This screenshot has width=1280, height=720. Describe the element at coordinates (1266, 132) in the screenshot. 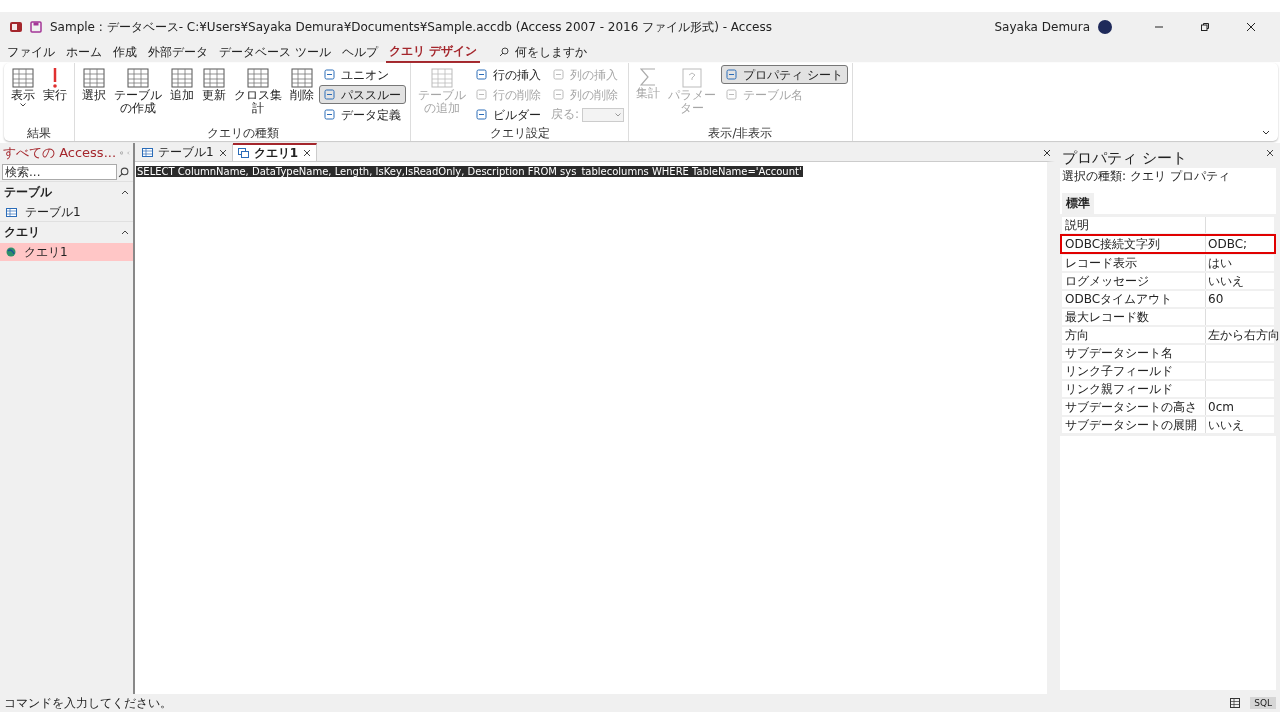

I see `collapse-ribbon-icon` at that location.